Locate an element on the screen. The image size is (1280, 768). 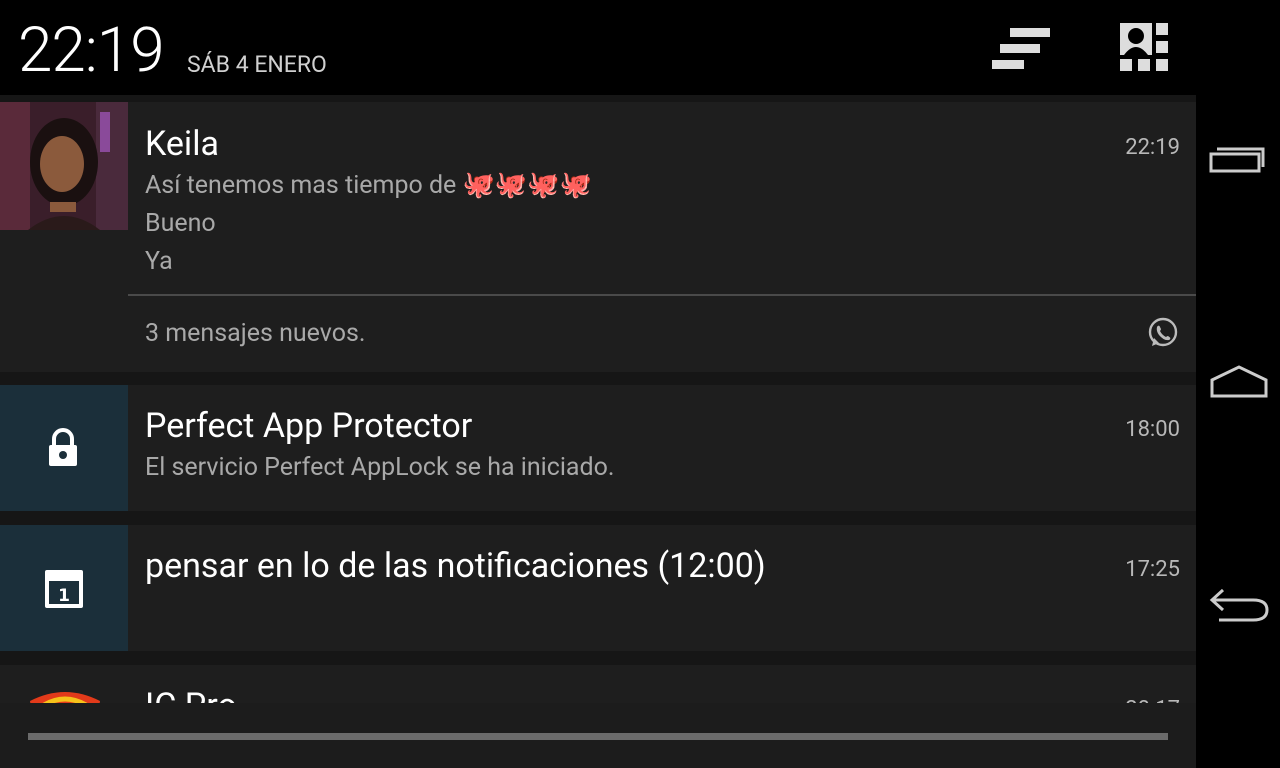
octopus-emoji: 🐙🐙🐙🐙 is located at coordinates (527, 185).